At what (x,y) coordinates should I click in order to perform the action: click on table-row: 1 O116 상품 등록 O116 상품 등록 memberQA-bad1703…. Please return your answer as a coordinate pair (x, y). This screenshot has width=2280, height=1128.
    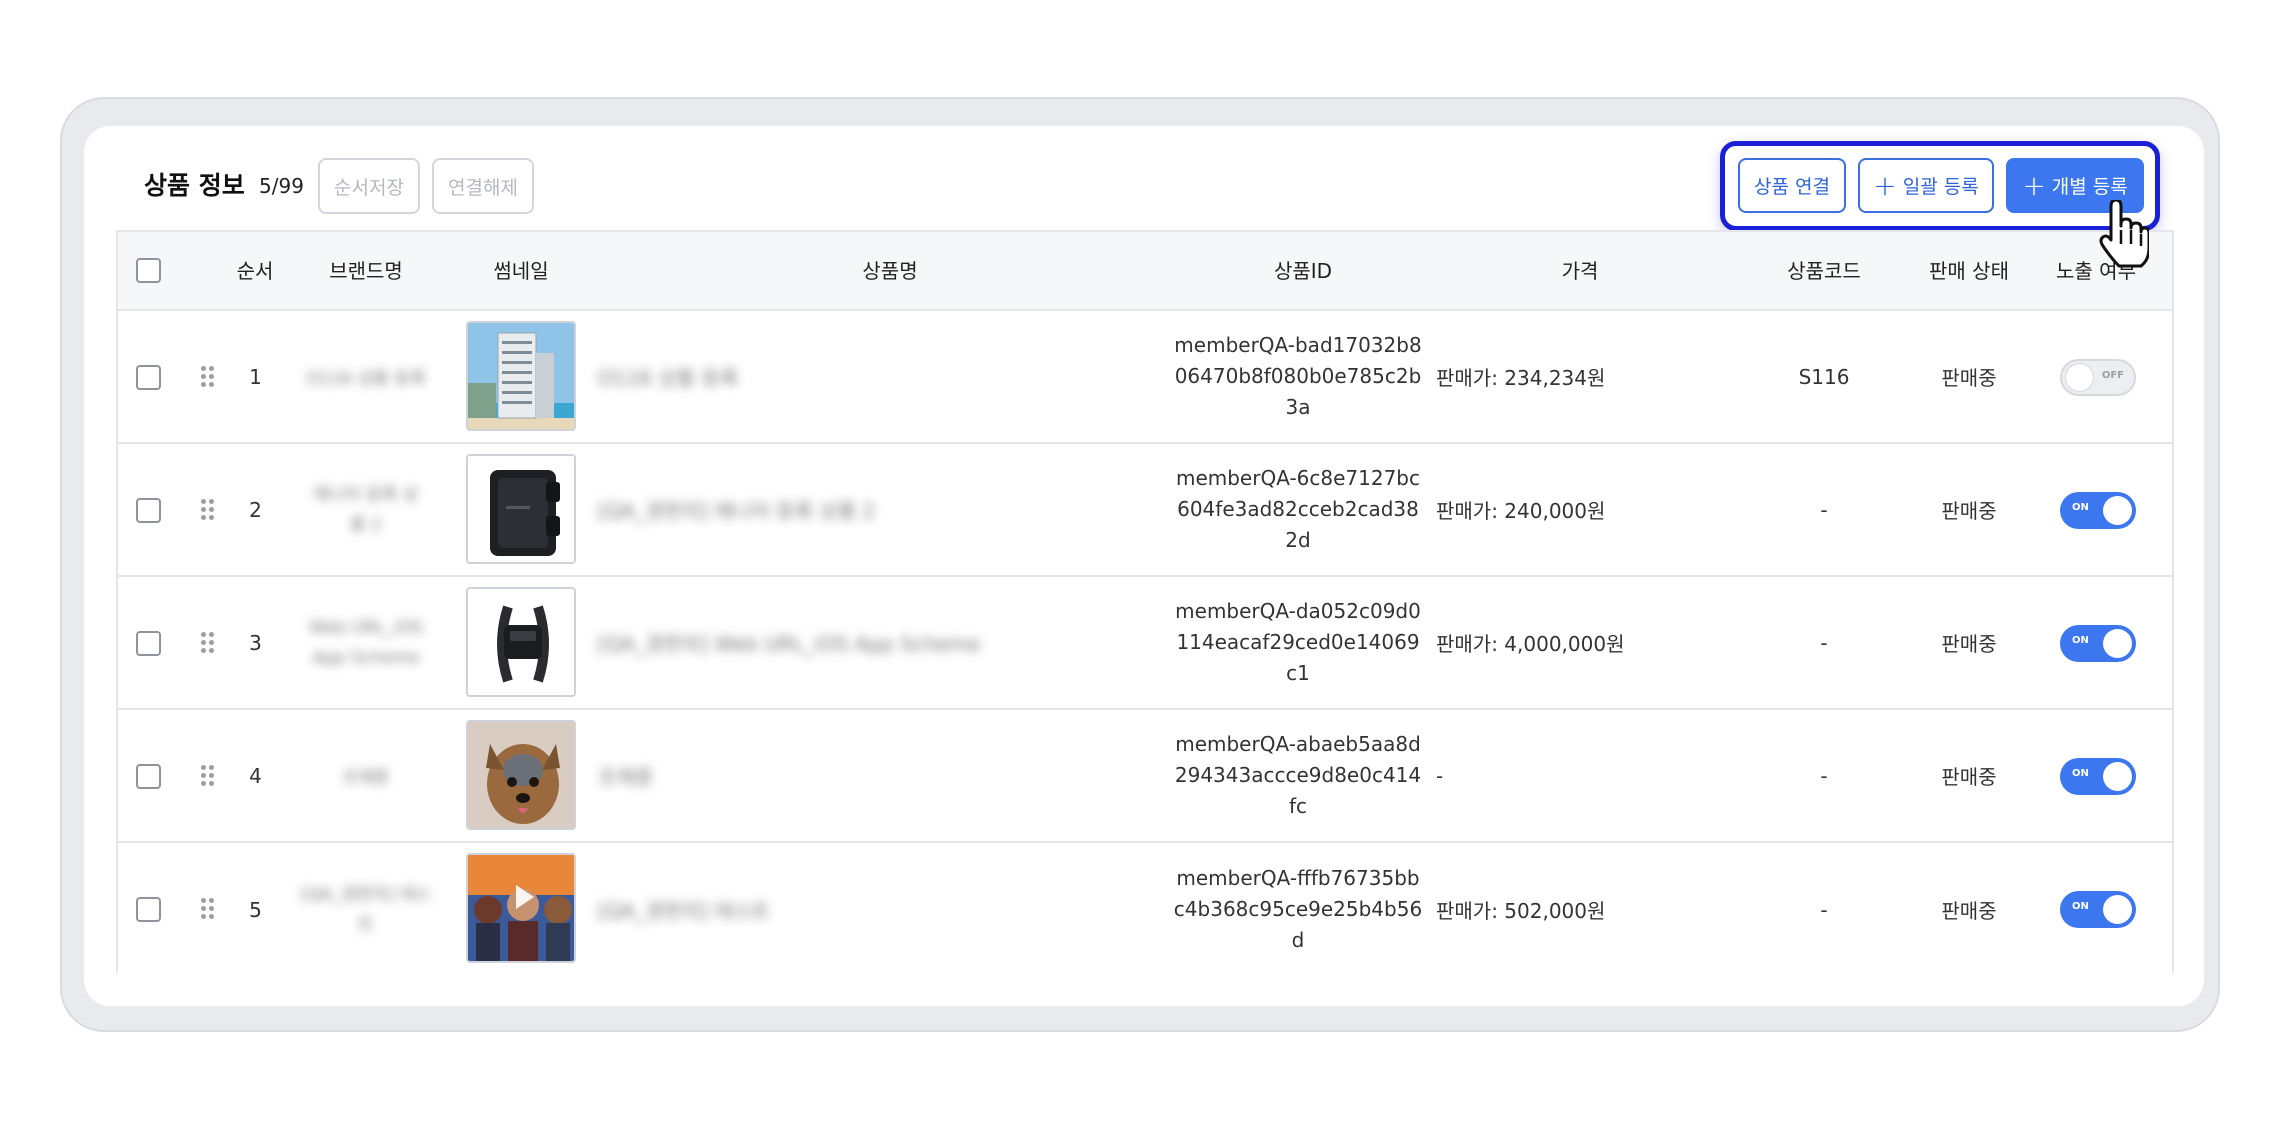
    Looking at the image, I should click on (1145, 377).